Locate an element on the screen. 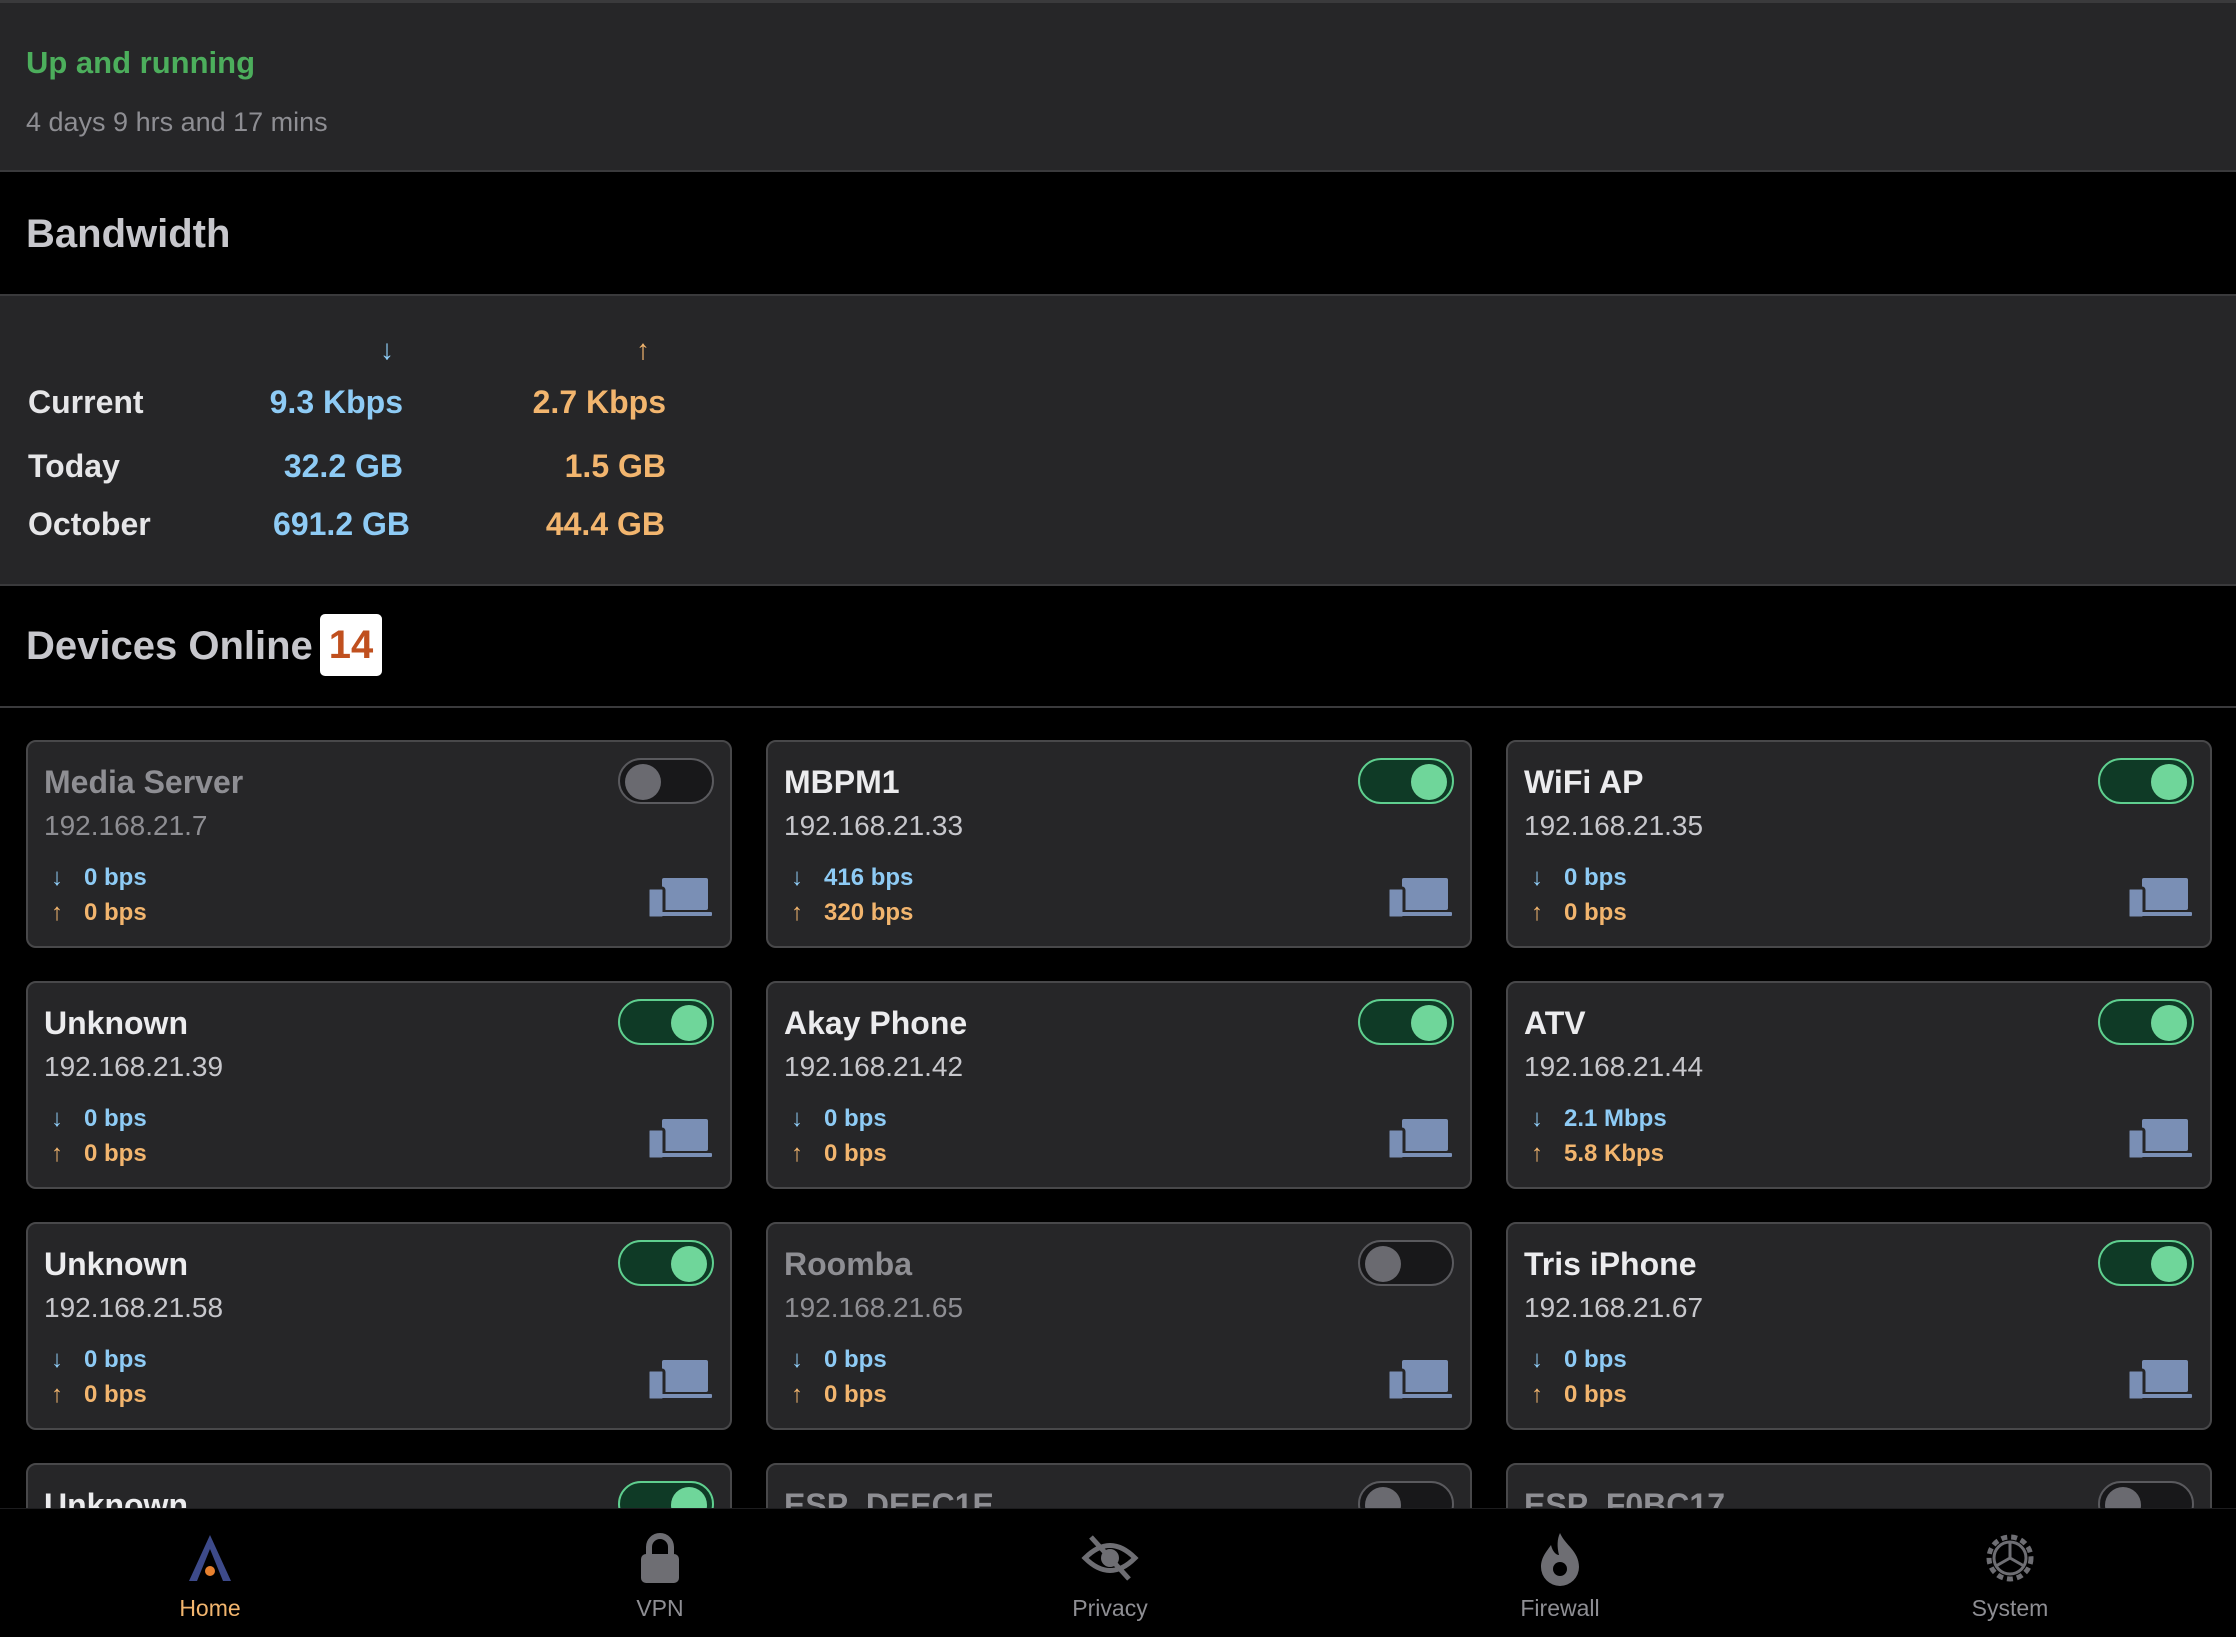 This screenshot has width=2236, height=1637. device-card: ESP_F0BC17↓↑ is located at coordinates (1859, 1485).